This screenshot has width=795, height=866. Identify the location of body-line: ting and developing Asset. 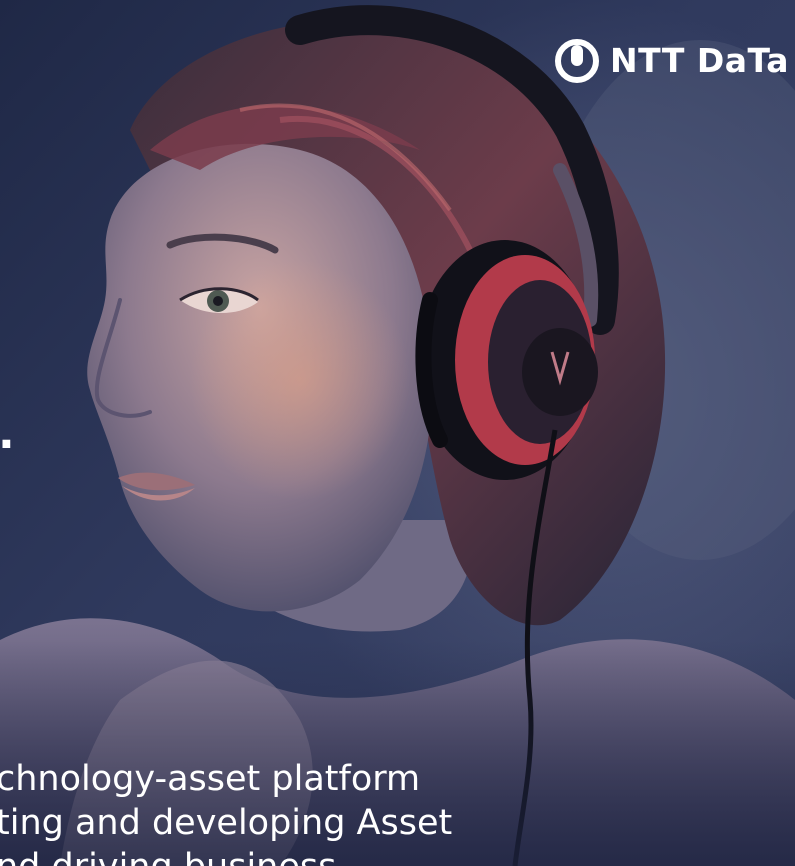
(226, 823).